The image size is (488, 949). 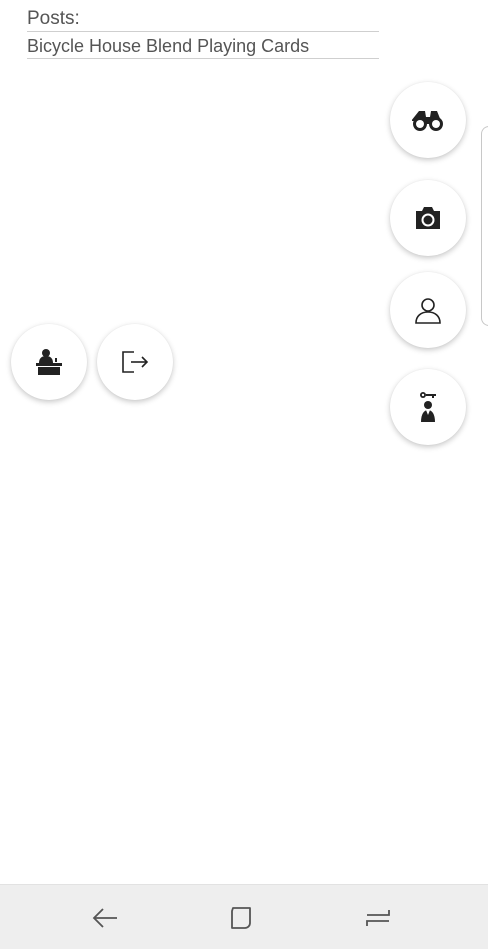 I want to click on logout-button, so click(x=135, y=362).